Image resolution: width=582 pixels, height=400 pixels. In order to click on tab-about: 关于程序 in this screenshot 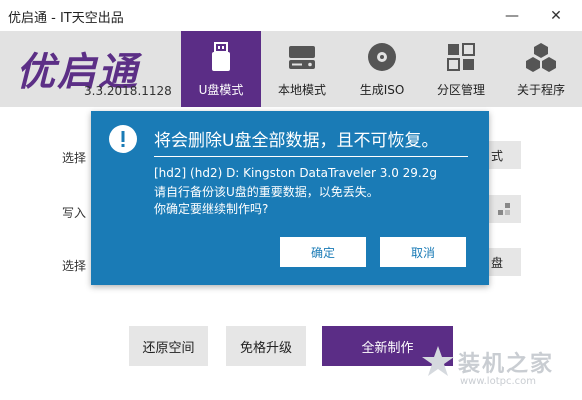, I will do `click(541, 69)`.